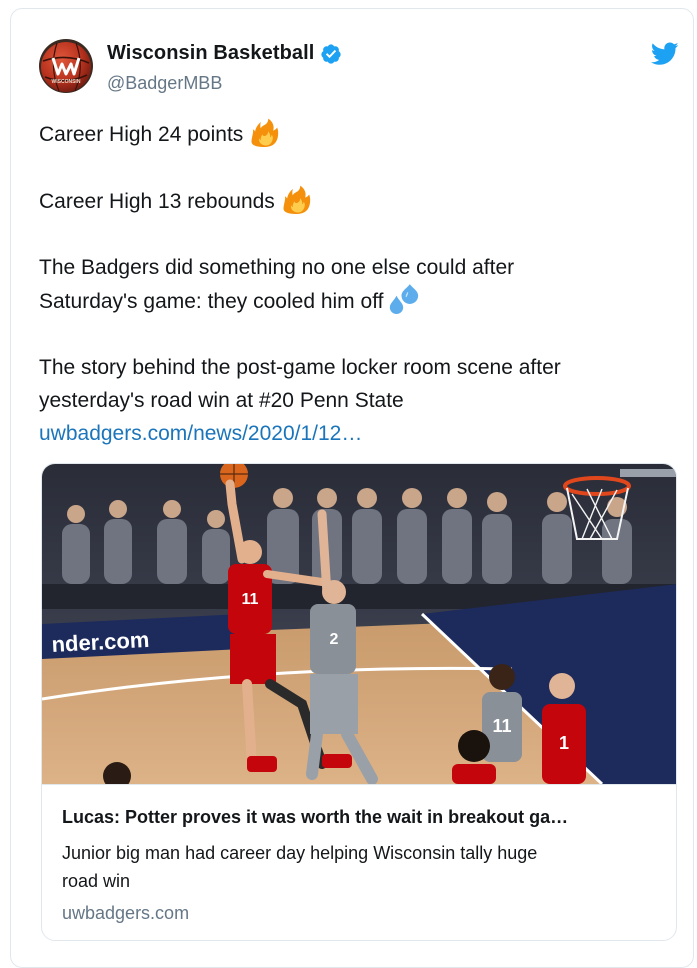 This screenshot has height=968, width=697. I want to click on tweet-line-text: Career High 24 points, so click(141, 134).